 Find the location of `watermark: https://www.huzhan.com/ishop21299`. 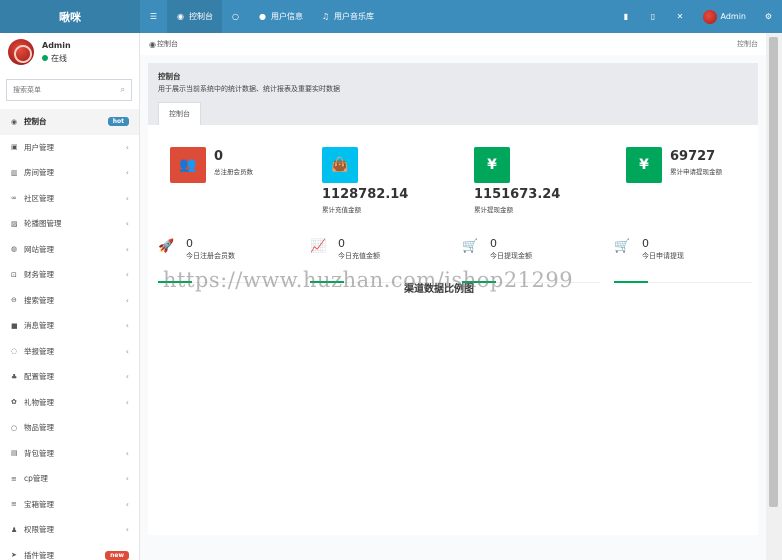

watermark: https://www.huzhan.com/ishop21299 is located at coordinates (368, 280).